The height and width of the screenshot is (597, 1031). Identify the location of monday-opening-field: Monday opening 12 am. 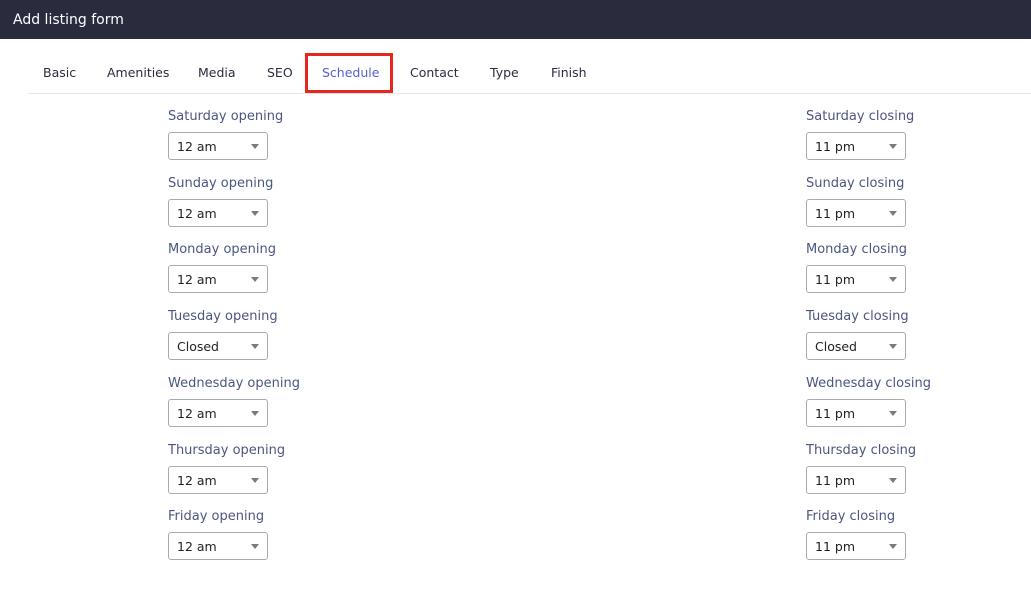
(222, 267).